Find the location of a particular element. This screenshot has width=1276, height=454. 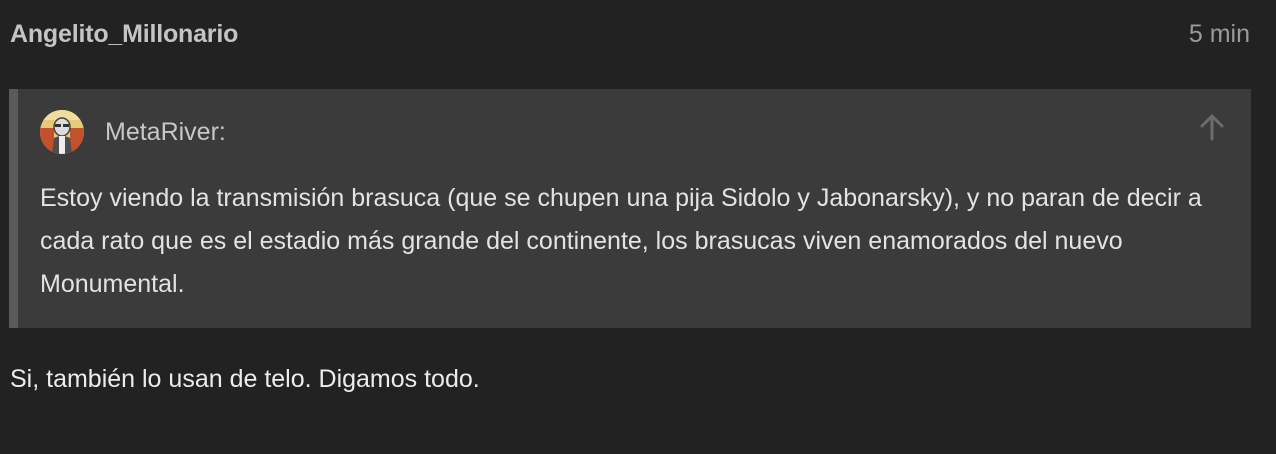

quote-username: MetaRiver: is located at coordinates (165, 132).